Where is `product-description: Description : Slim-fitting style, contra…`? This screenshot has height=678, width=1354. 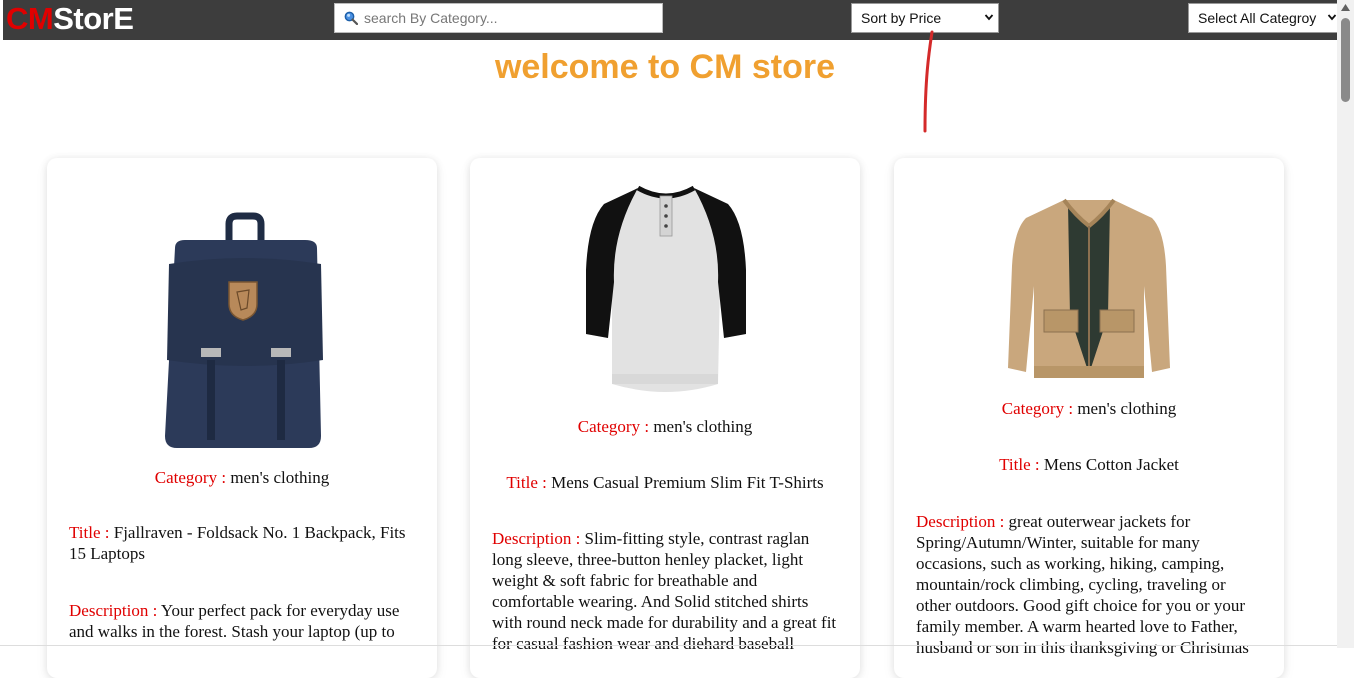
product-description: Description : Slim-fitting style, contra… is located at coordinates (665, 591).